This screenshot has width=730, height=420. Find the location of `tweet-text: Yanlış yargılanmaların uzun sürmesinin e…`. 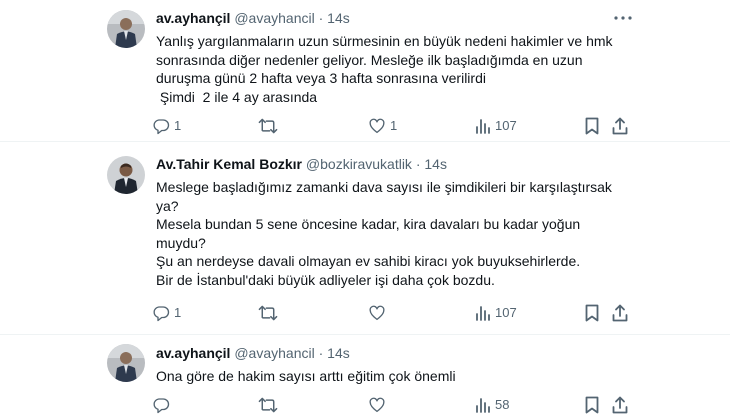

tweet-text: Yanlış yargılanmaların uzun sürmesinin e… is located at coordinates (391, 69).